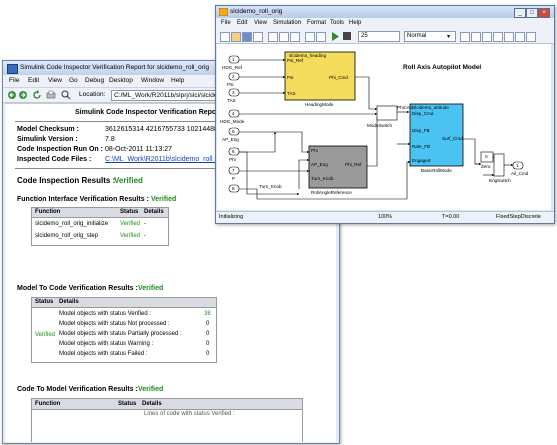  I want to click on roll-angle-reference-block, so click(338, 167).